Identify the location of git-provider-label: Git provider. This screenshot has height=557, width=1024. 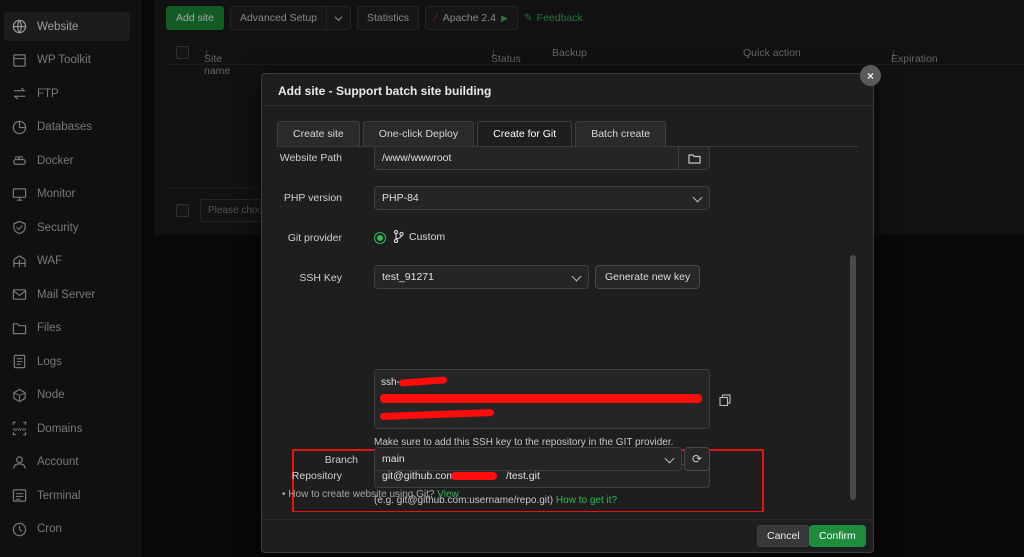
(314, 238).